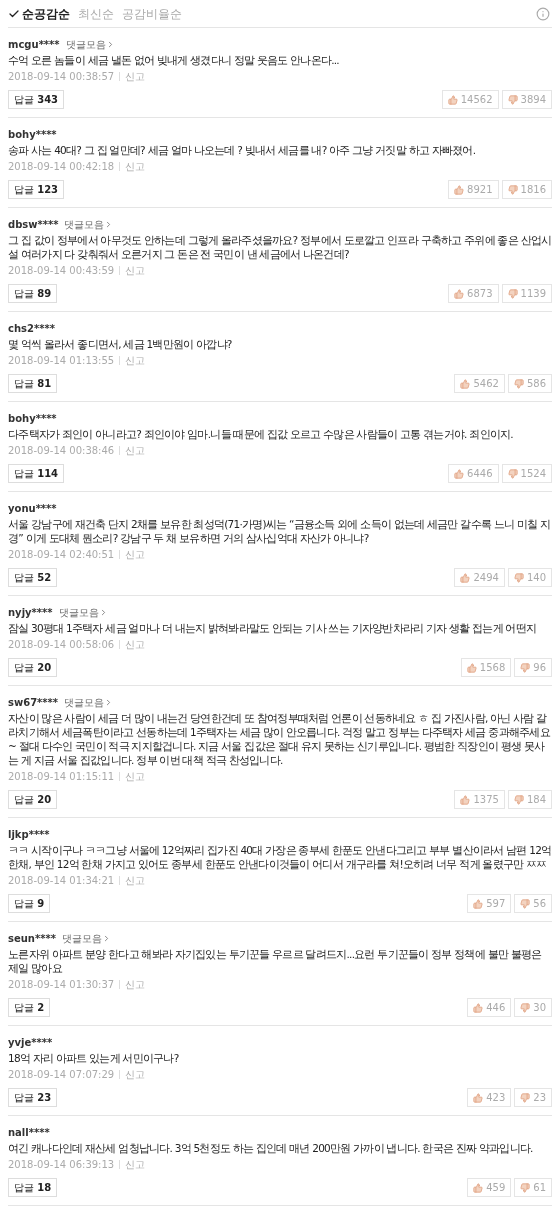 This screenshot has width=560, height=1230. I want to click on sort-tab: 공감비율순, so click(152, 13).